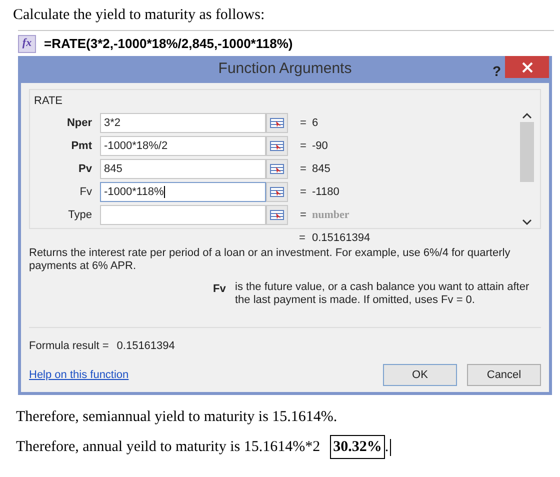 This screenshot has width=560, height=477. What do you see at coordinates (341, 238) in the screenshot?
I see `function-result: 0.15161394` at bounding box center [341, 238].